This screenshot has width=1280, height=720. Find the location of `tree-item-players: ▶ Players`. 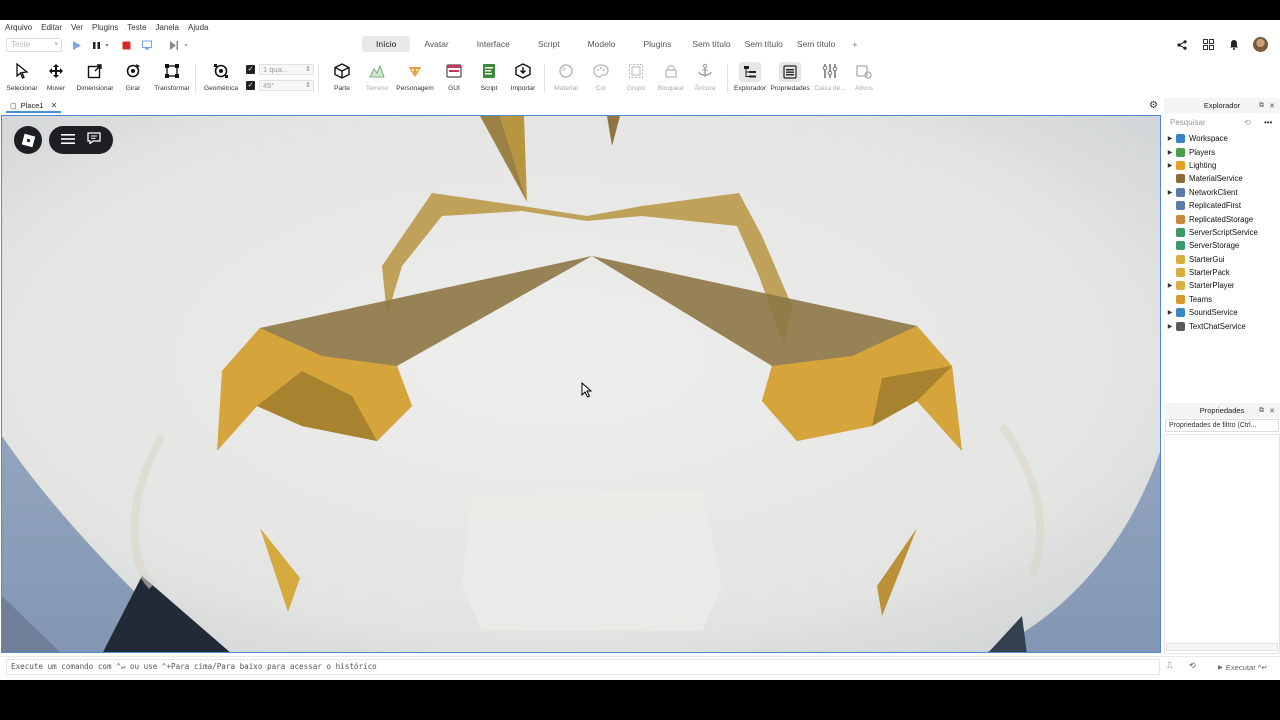

tree-item-players: ▶ Players is located at coordinates (1223, 151).